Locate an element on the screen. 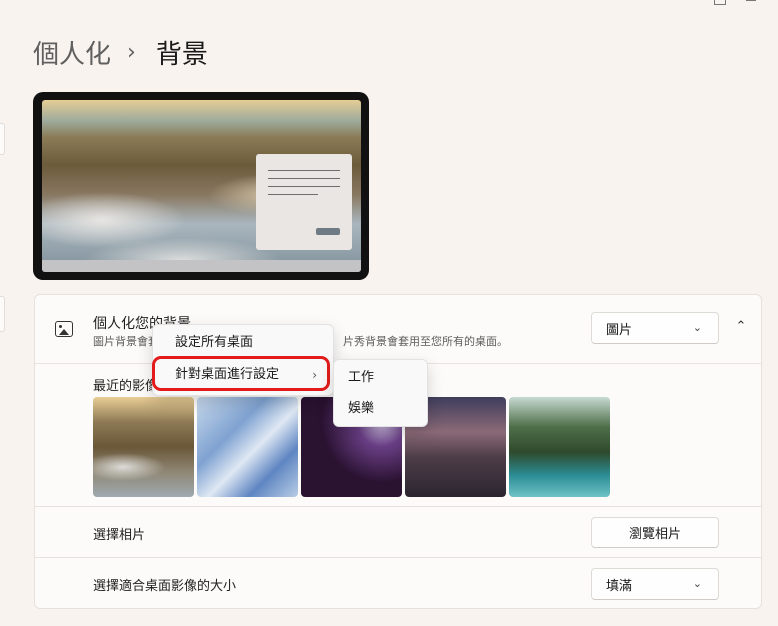 The height and width of the screenshot is (626, 778). desktop-submenu: 工作 娛樂 is located at coordinates (380, 393).